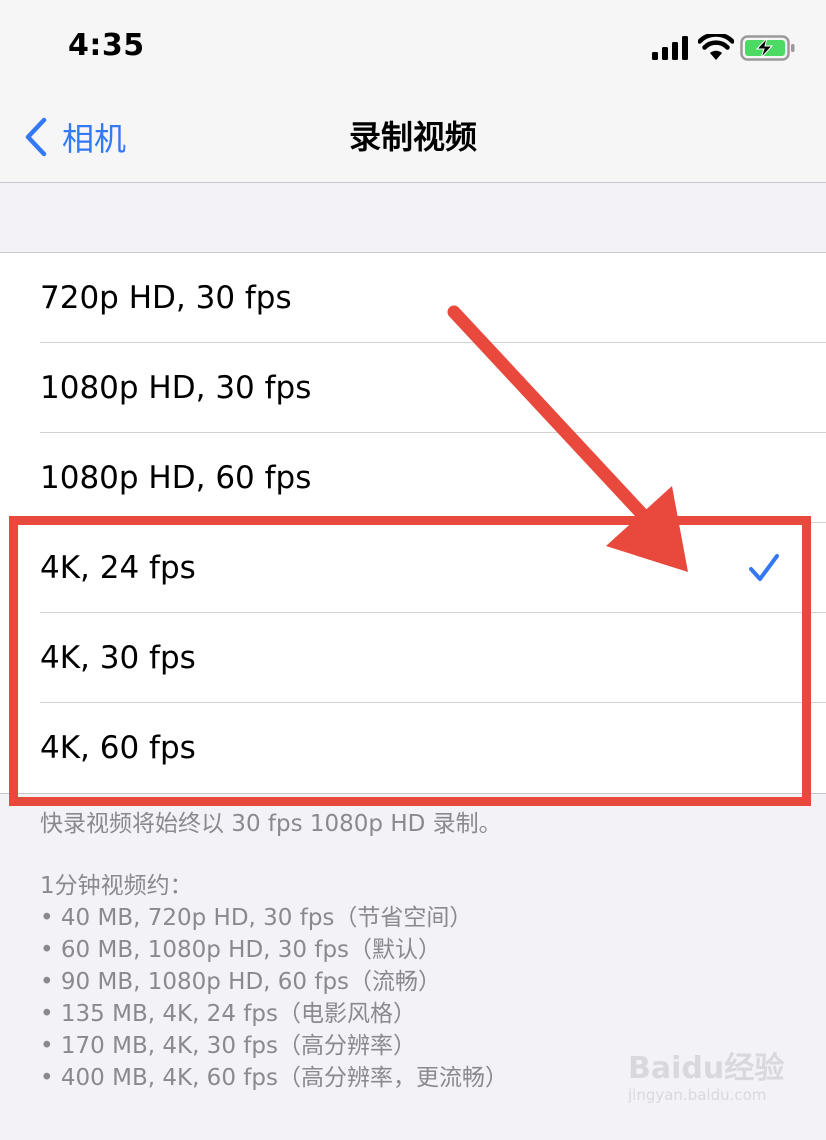 The width and height of the screenshot is (826, 1140). What do you see at coordinates (413, 658) in the screenshot?
I see `option-4k-30: 4K, 30 fps` at bounding box center [413, 658].